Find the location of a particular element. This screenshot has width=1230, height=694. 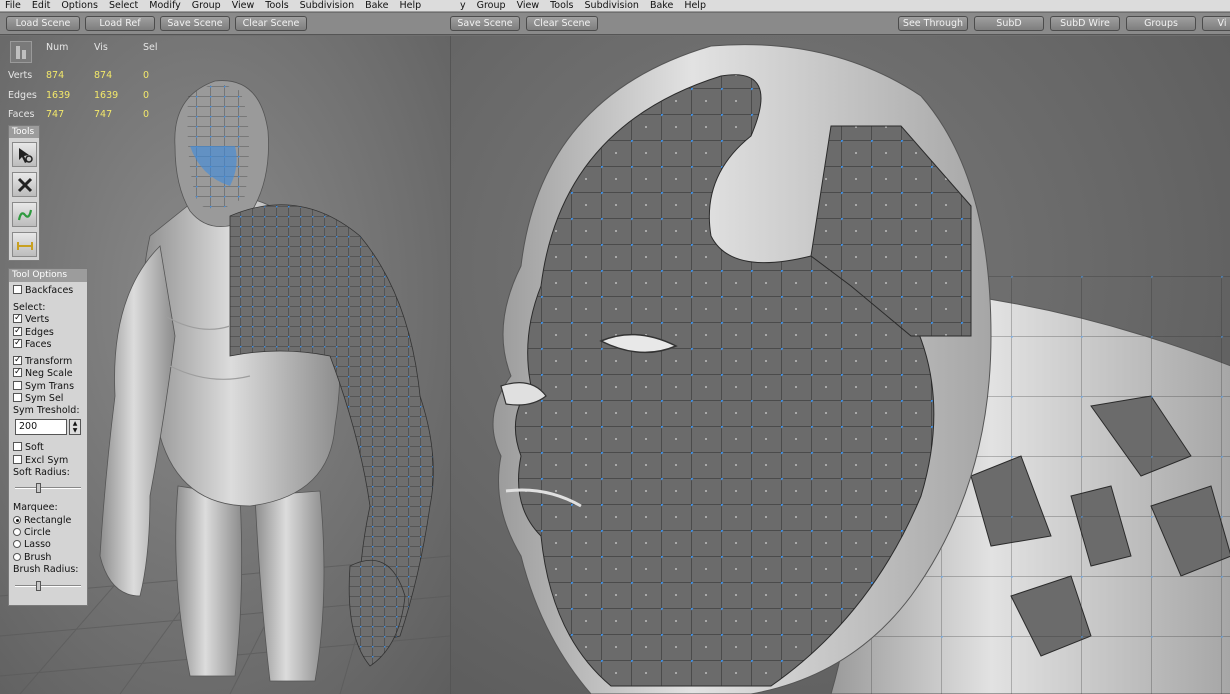

soft-radius-label: Soft Radius: is located at coordinates (41, 472).